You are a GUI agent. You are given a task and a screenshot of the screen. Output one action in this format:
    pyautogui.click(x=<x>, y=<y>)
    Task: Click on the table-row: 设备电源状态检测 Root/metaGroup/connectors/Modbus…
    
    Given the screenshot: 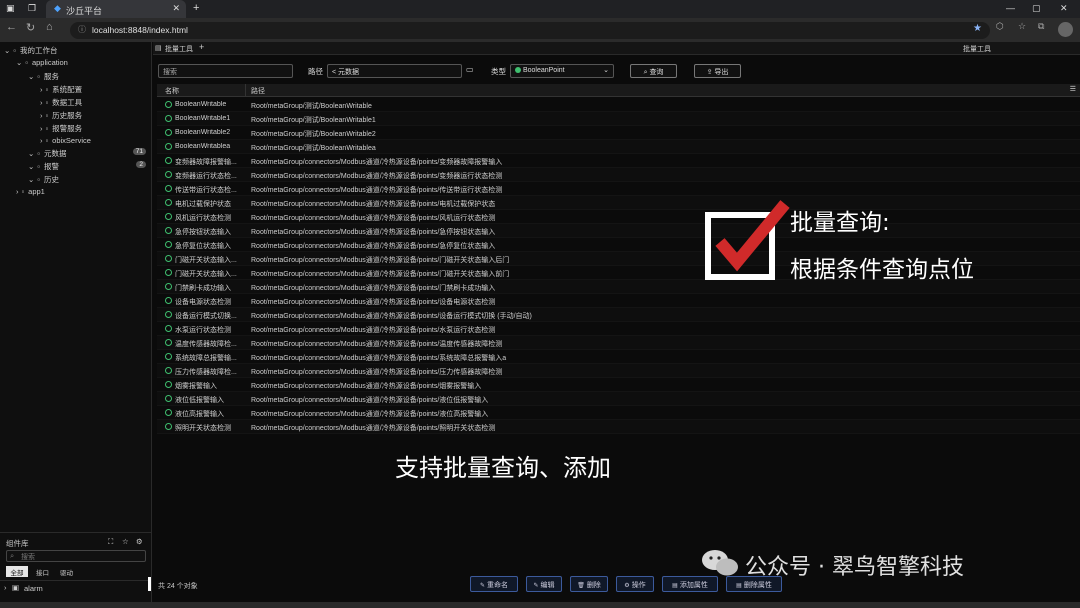 What is the action you would take?
    pyautogui.click(x=618, y=301)
    